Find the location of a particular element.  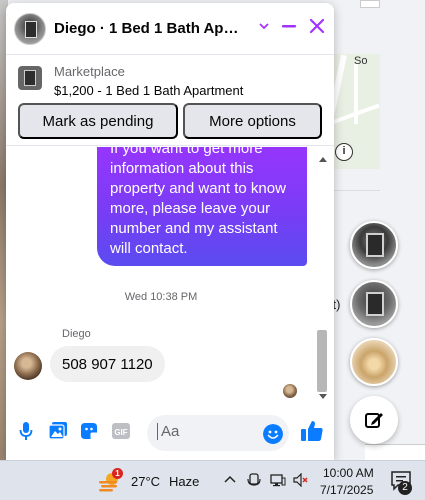

message-input-box is located at coordinates (218, 433).